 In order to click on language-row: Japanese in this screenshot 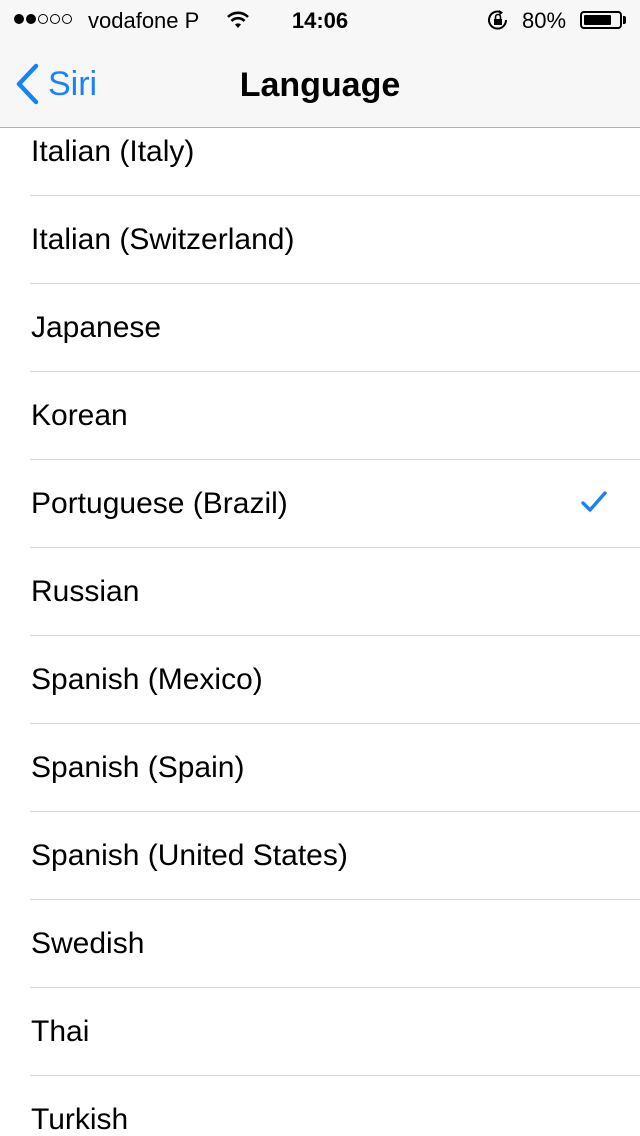, I will do `click(320, 328)`.